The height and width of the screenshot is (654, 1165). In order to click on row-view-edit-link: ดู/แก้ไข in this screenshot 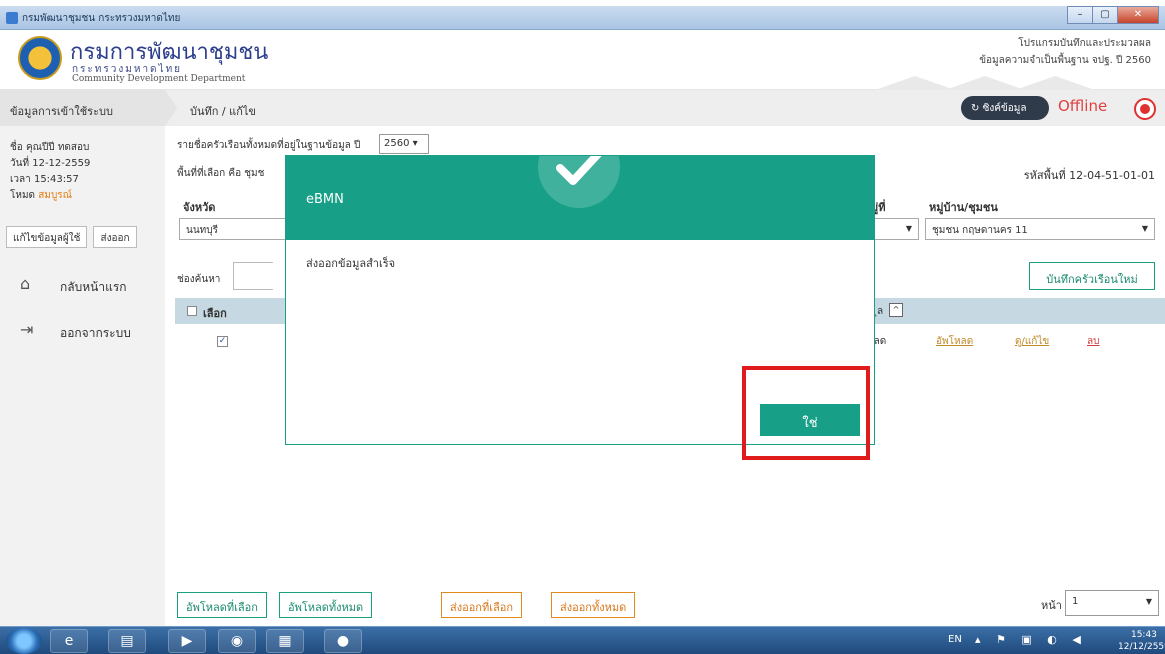, I will do `click(1032, 341)`.